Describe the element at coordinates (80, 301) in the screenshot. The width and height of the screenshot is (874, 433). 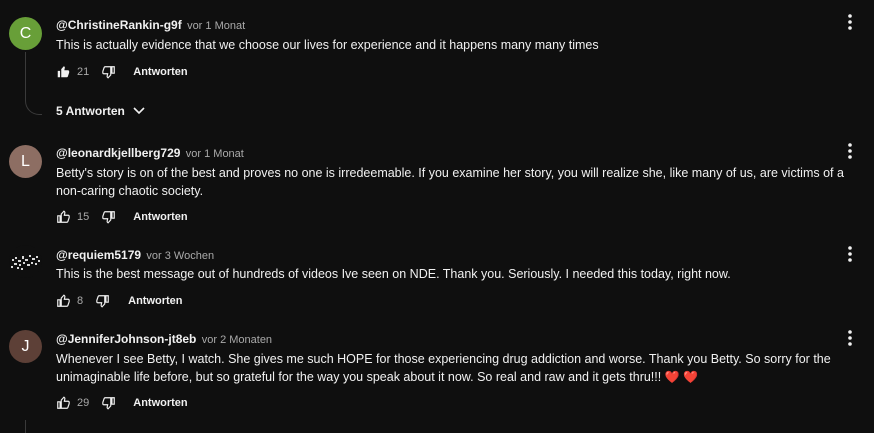
I see `like-count: 8` at that location.